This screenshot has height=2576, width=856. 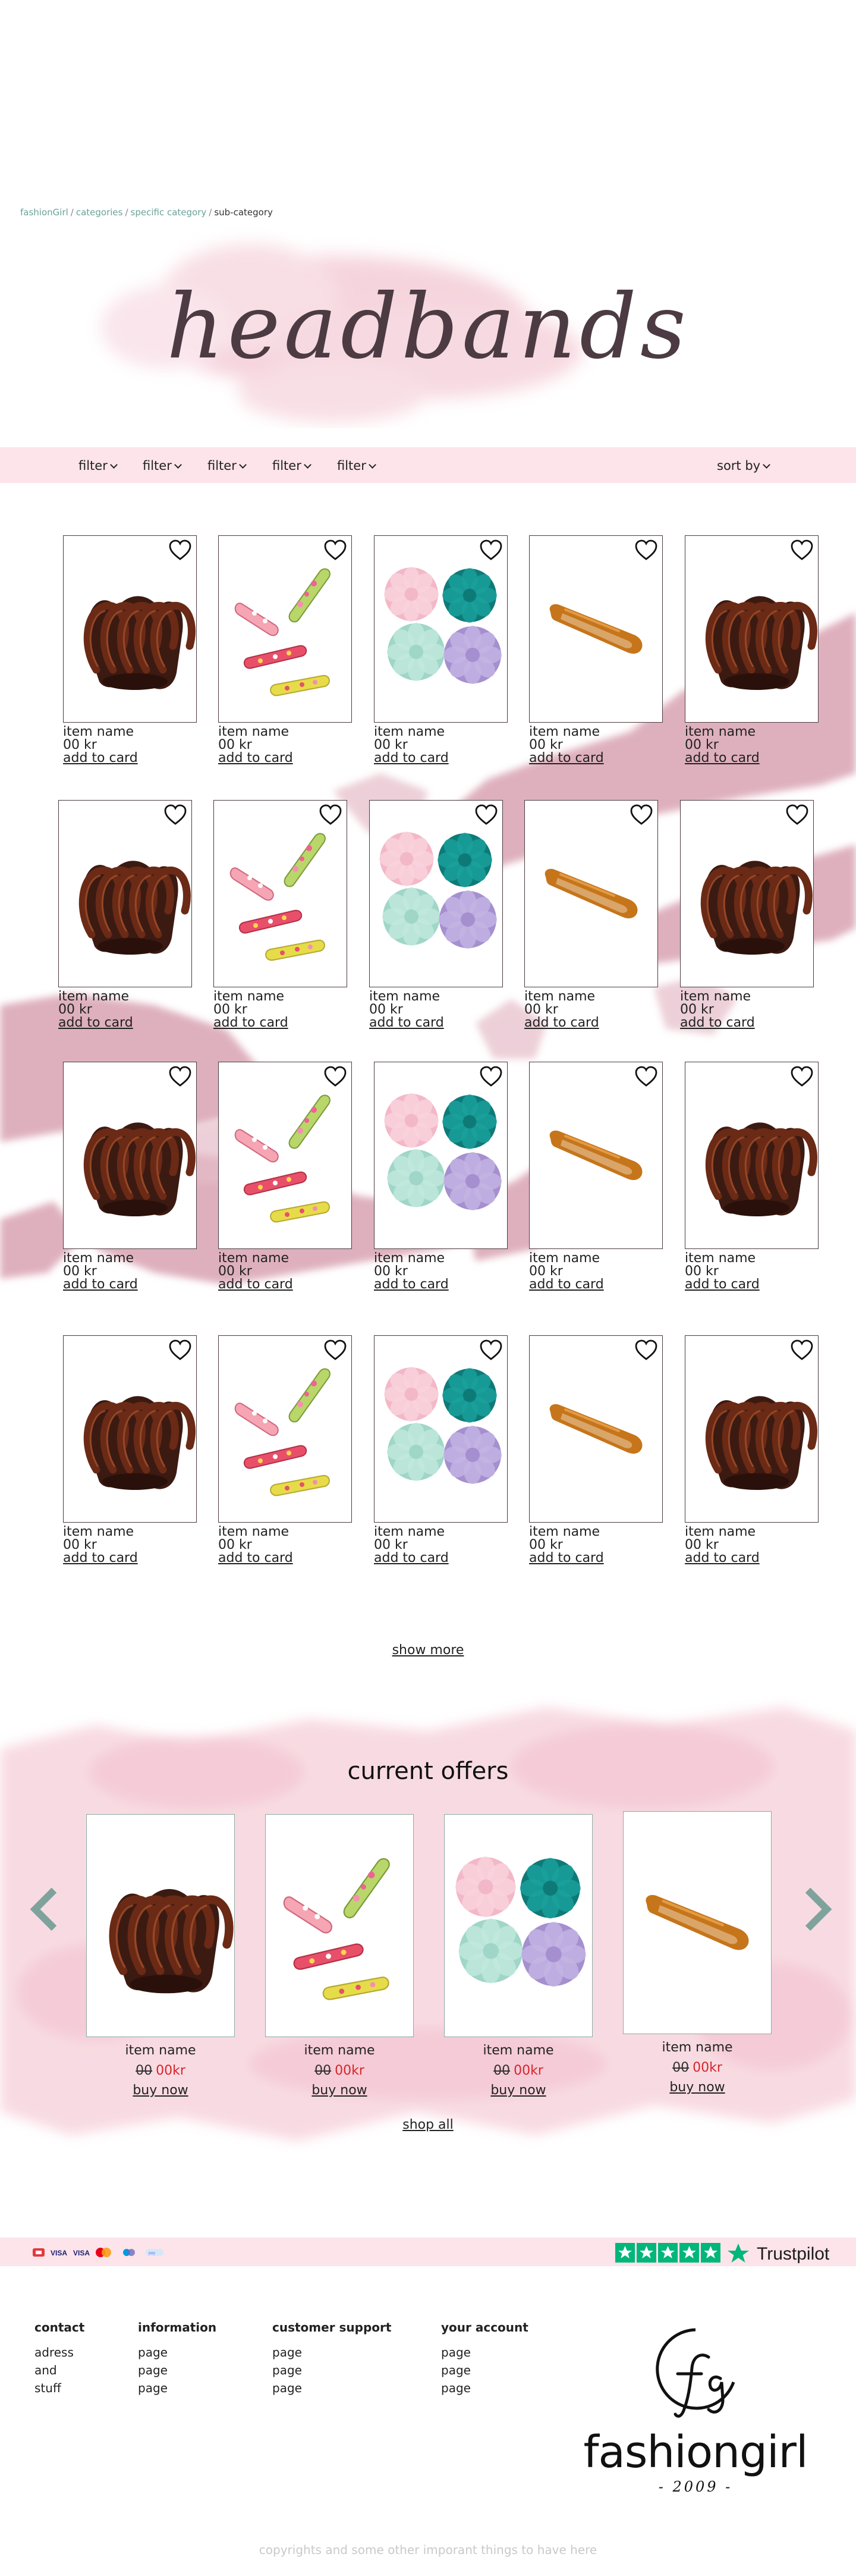 I want to click on filter-dropdown-4: filter, so click(x=291, y=466).